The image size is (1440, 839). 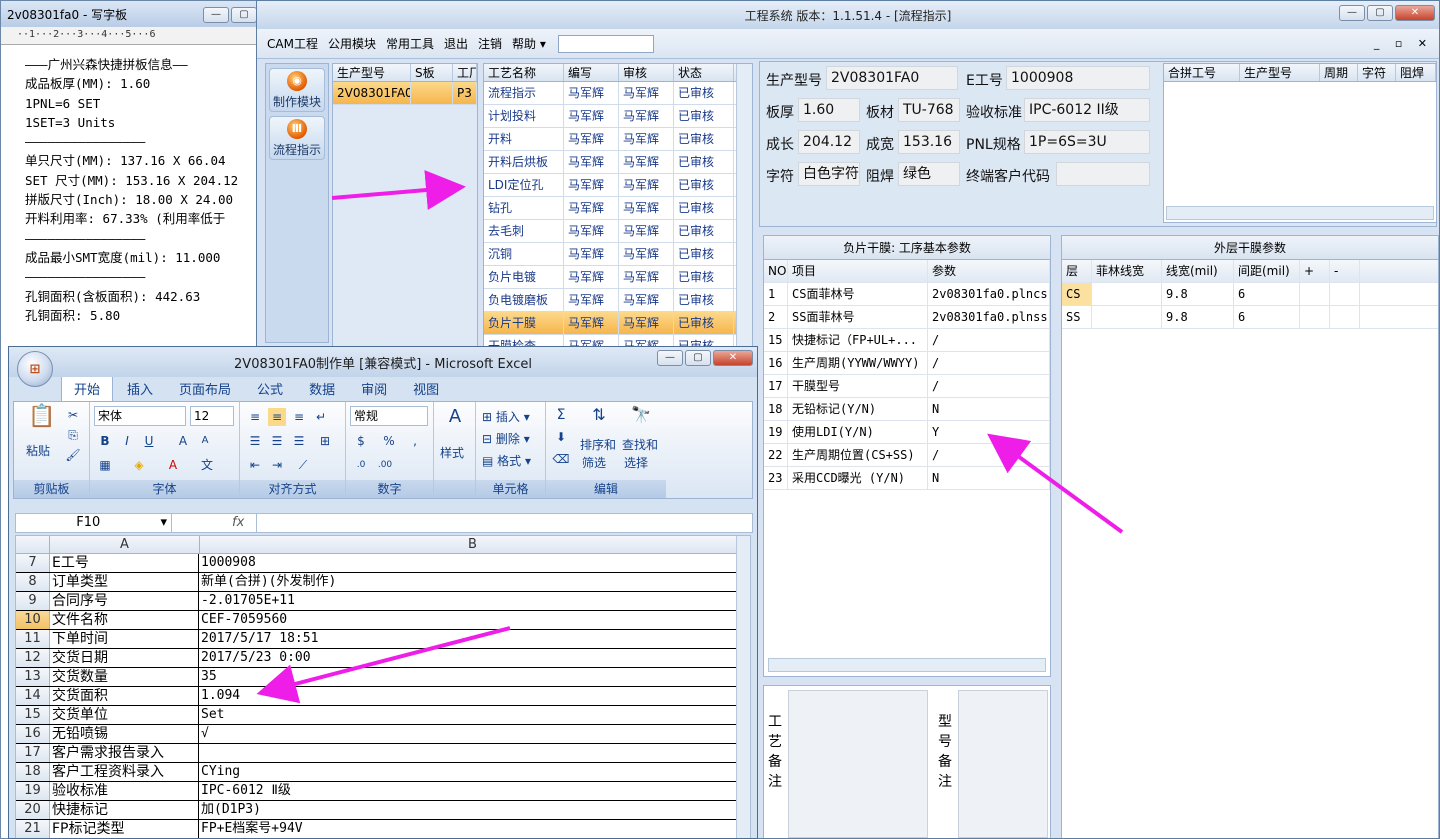 I want to click on process-row: 负片电镀 马军辉 马军辉 已审核, so click(x=618, y=277).